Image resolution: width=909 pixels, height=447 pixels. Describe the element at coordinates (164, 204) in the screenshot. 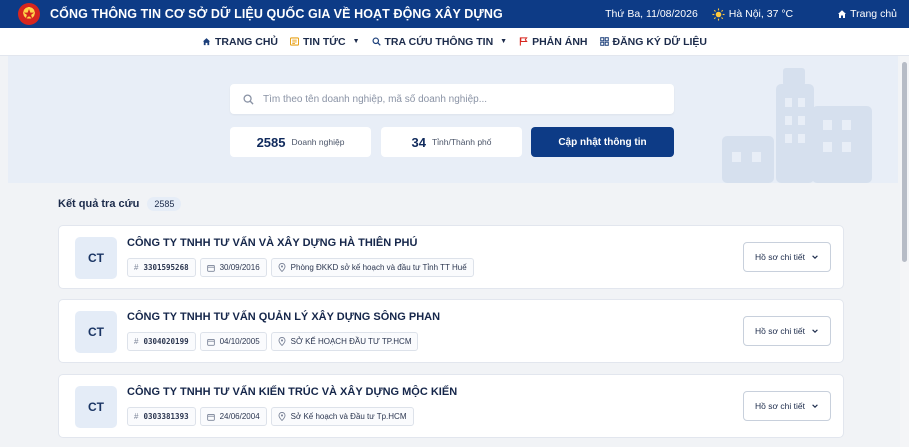

I see `results-count-badge: 2585` at that location.